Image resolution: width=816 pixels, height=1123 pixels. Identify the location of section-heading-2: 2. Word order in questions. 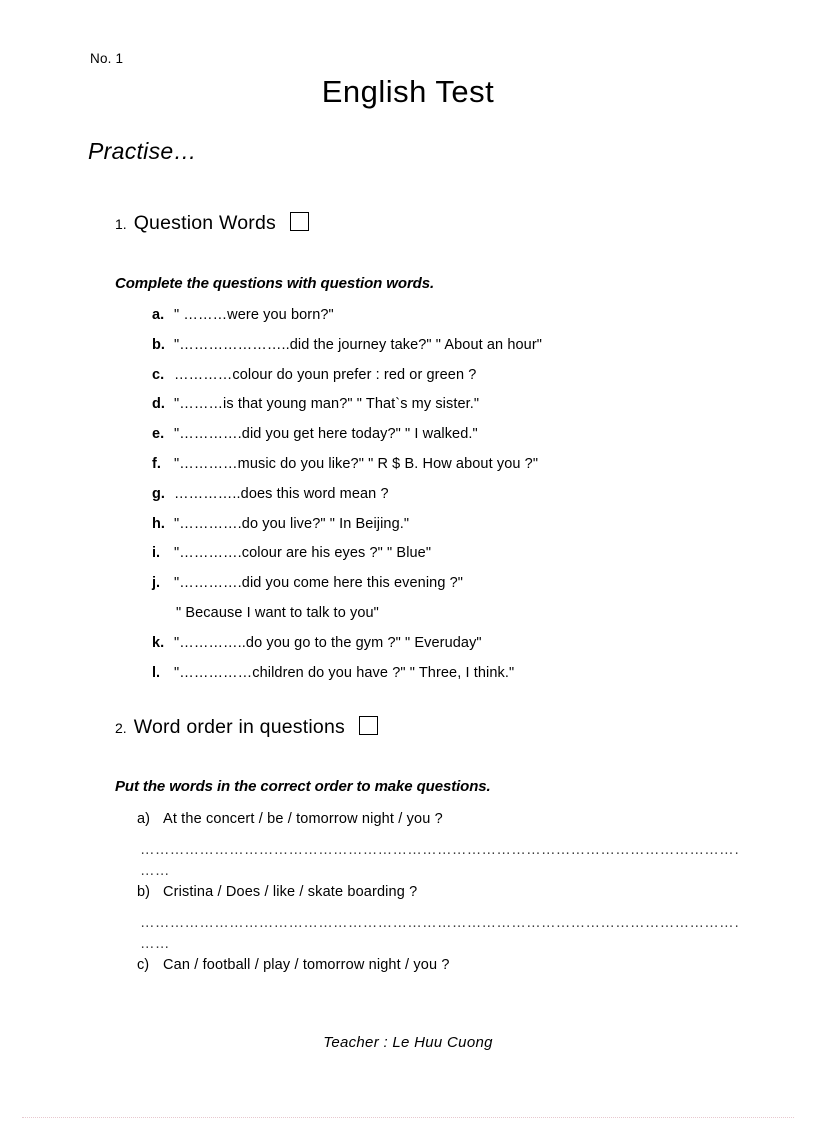
(246, 726).